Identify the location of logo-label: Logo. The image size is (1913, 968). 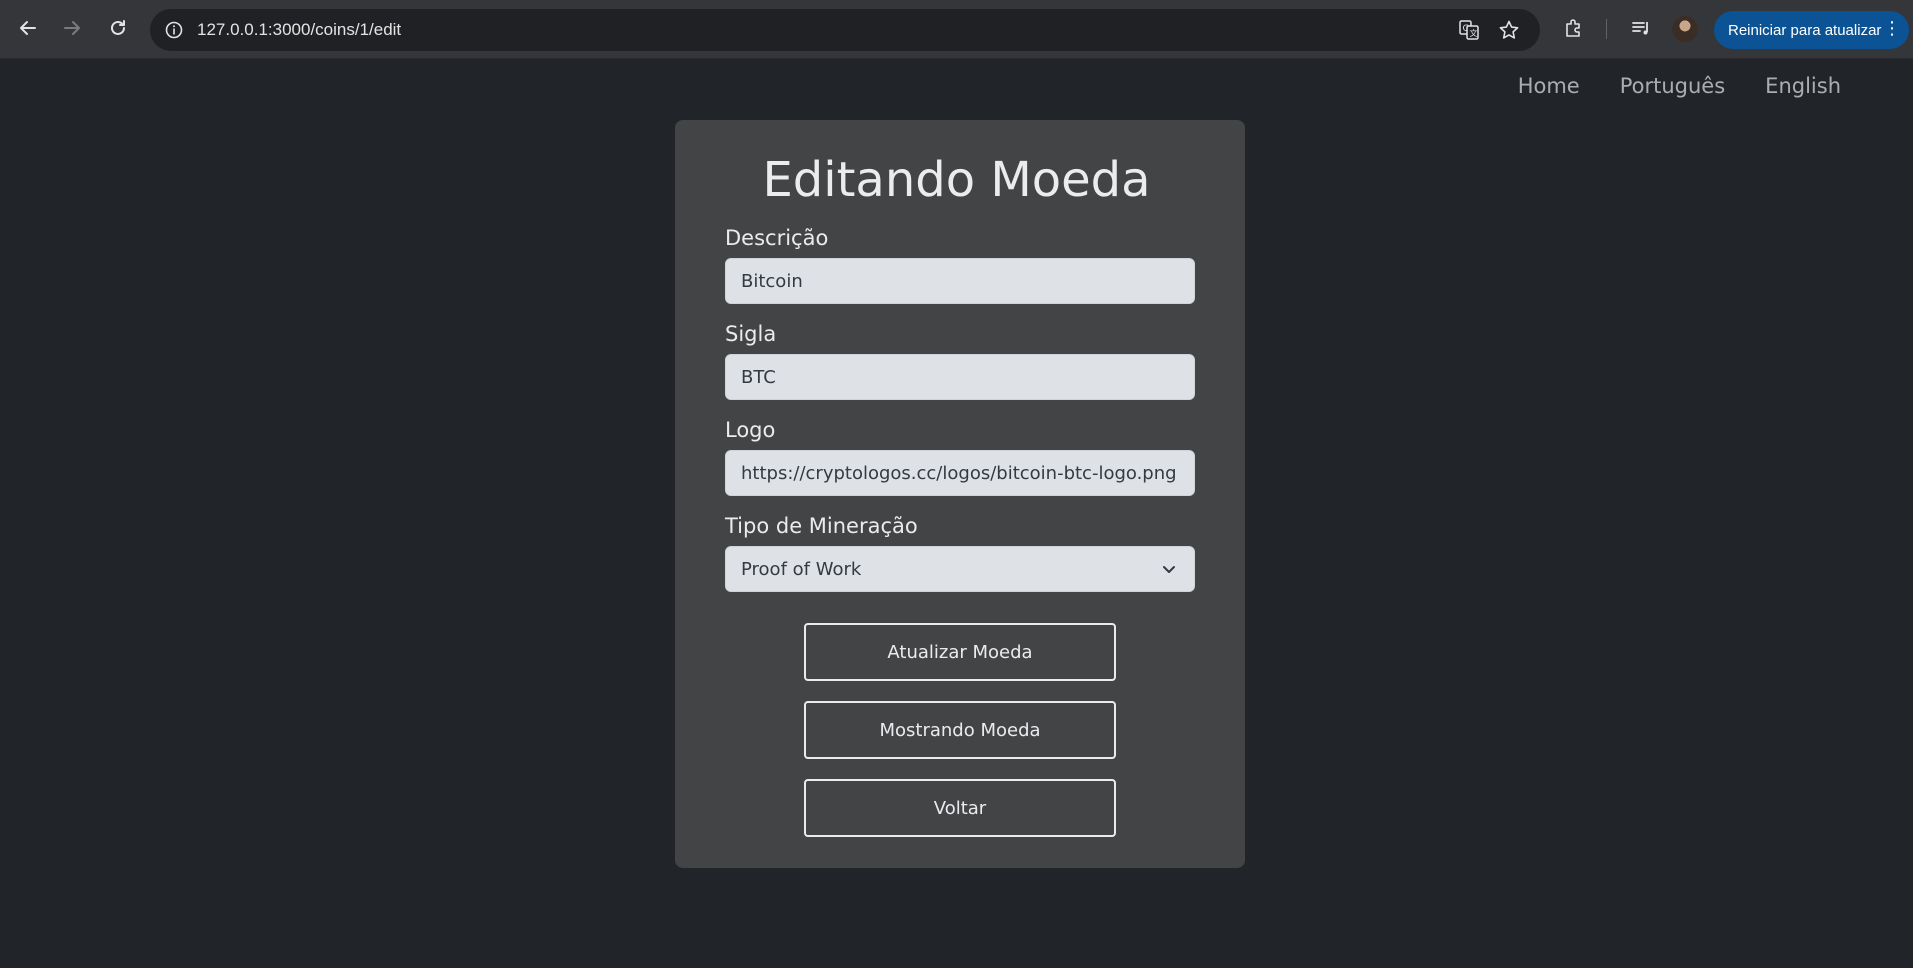
(750, 430).